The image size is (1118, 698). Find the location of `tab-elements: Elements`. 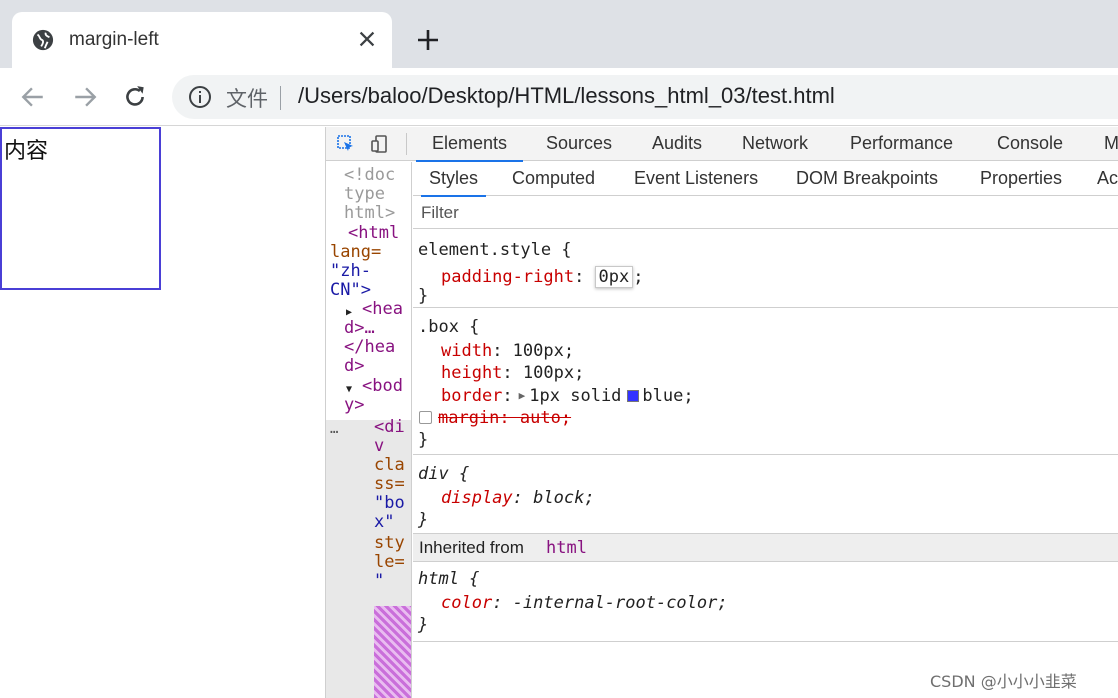

tab-elements: Elements is located at coordinates (469, 147).